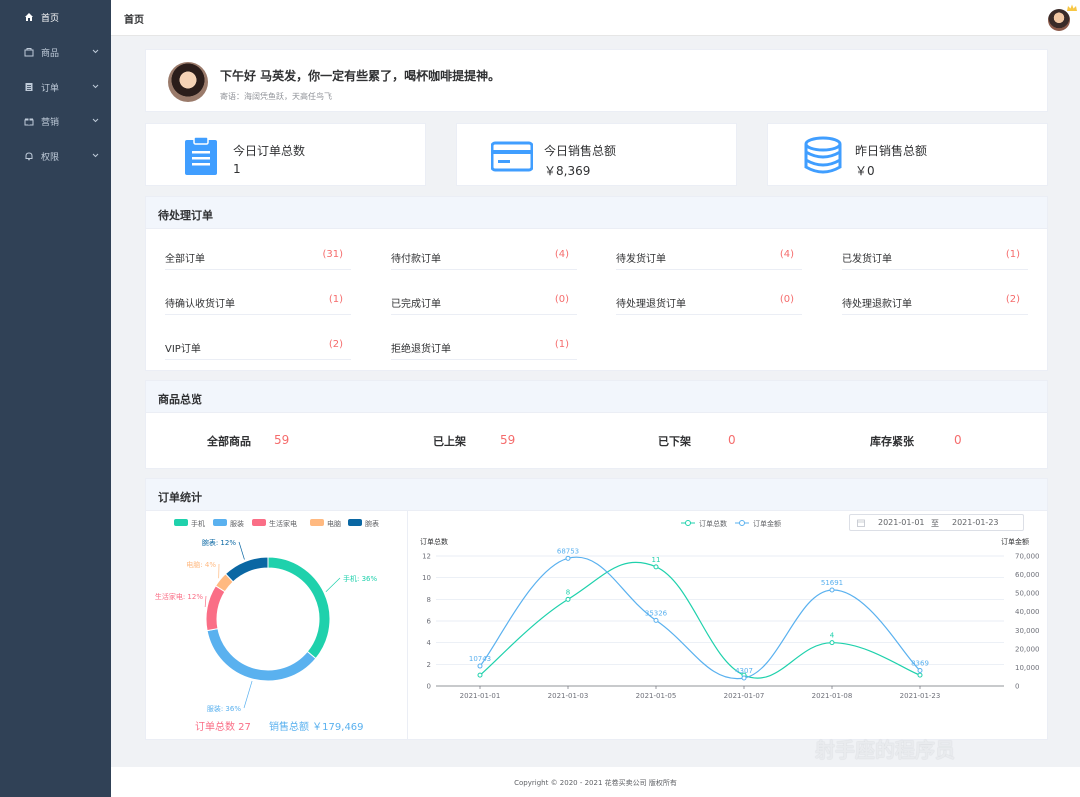 Image resolution: width=1080 pixels, height=797 pixels. Describe the element at coordinates (258, 348) in the screenshot. I see `order-cell-vip: VIP订单 (2)` at that location.